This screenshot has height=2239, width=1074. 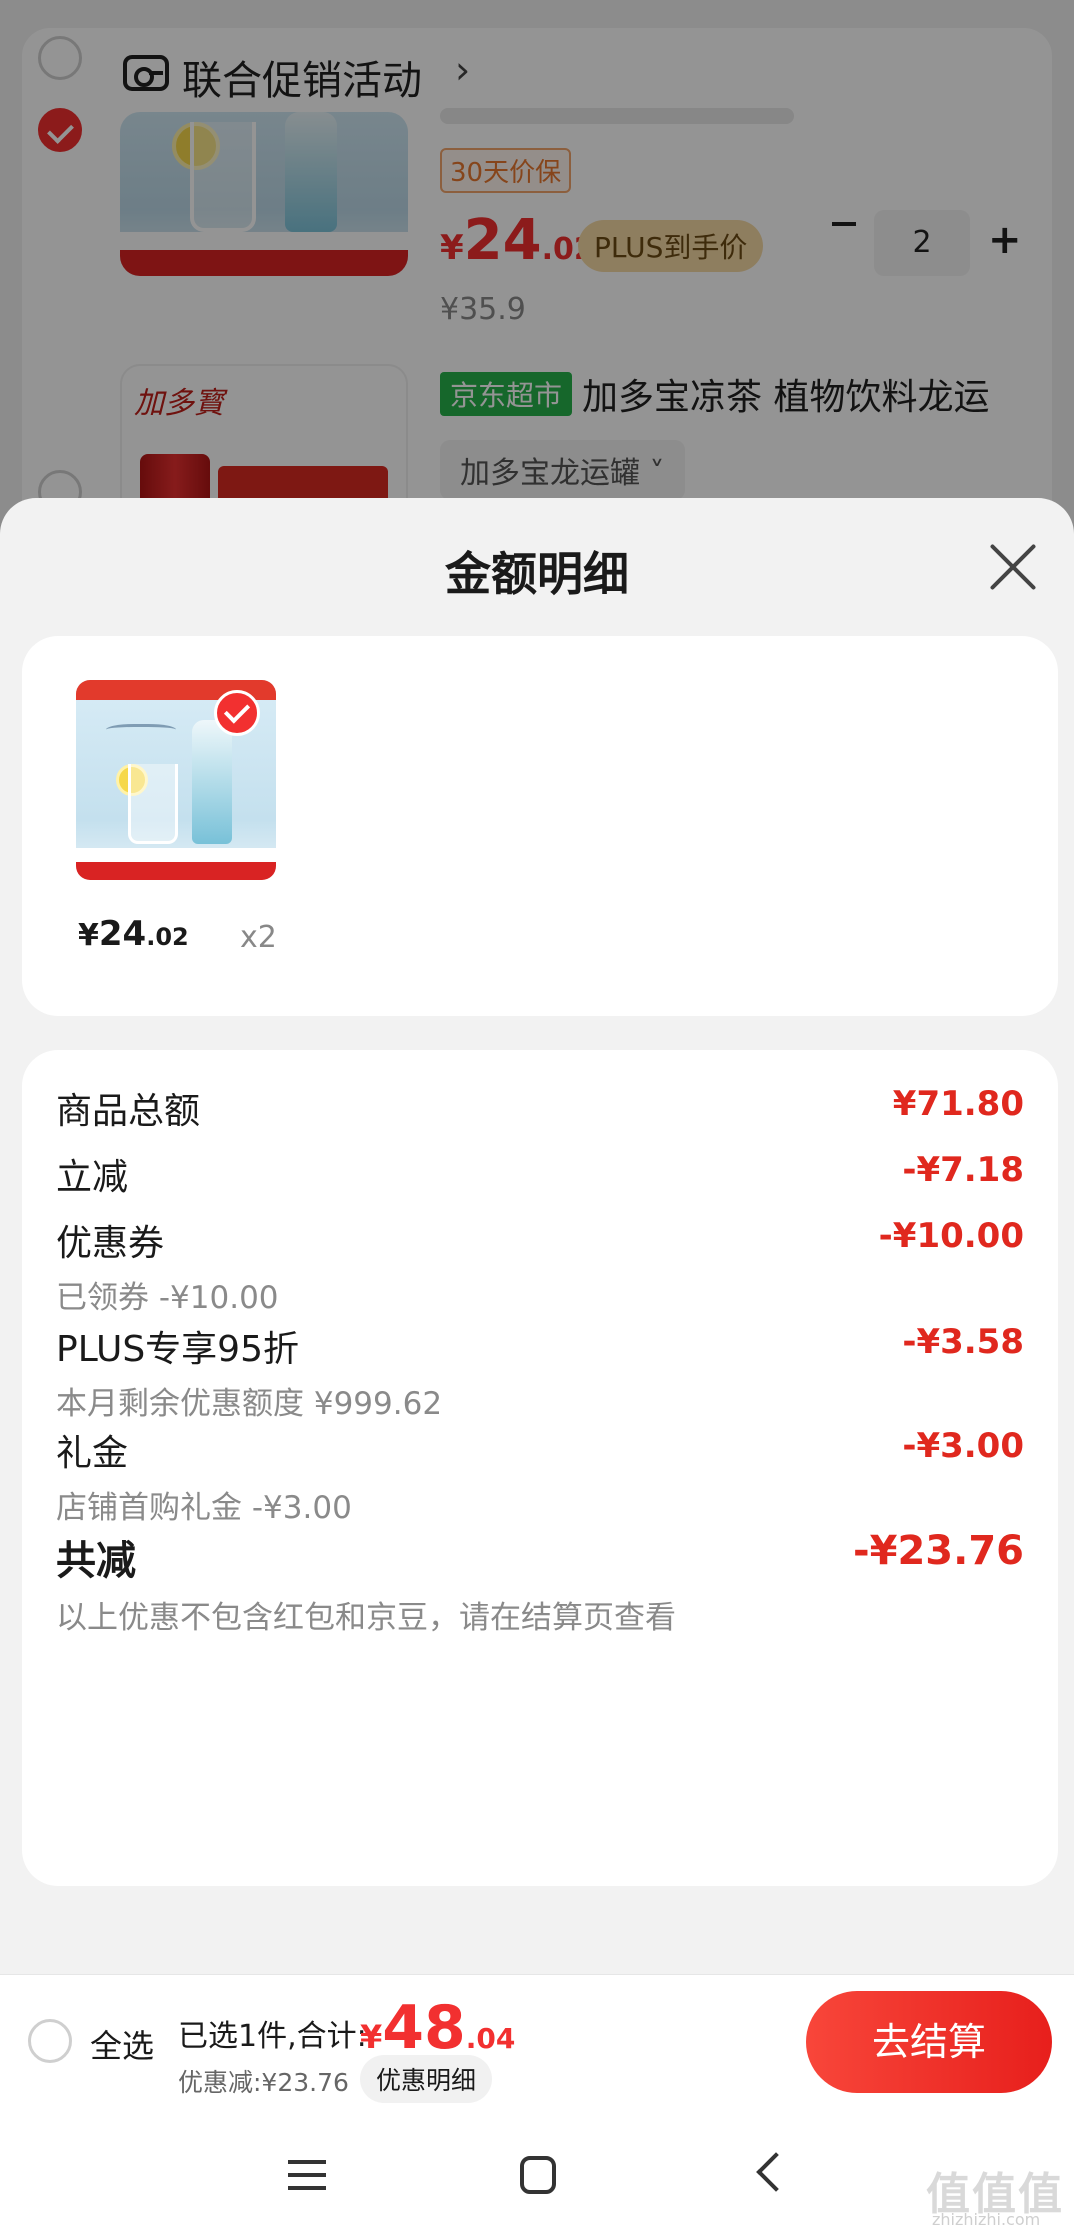 I want to click on thumbnail-banner-white, so click(x=176, y=855).